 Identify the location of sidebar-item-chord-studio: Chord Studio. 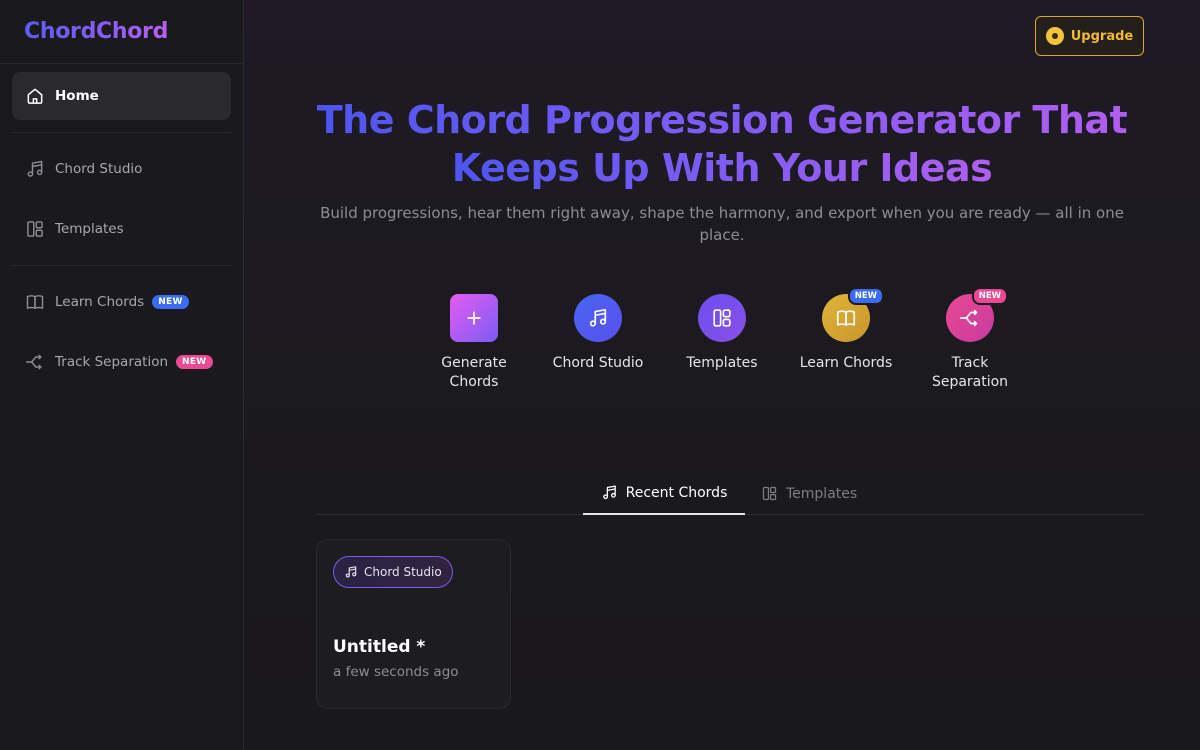
(121, 169).